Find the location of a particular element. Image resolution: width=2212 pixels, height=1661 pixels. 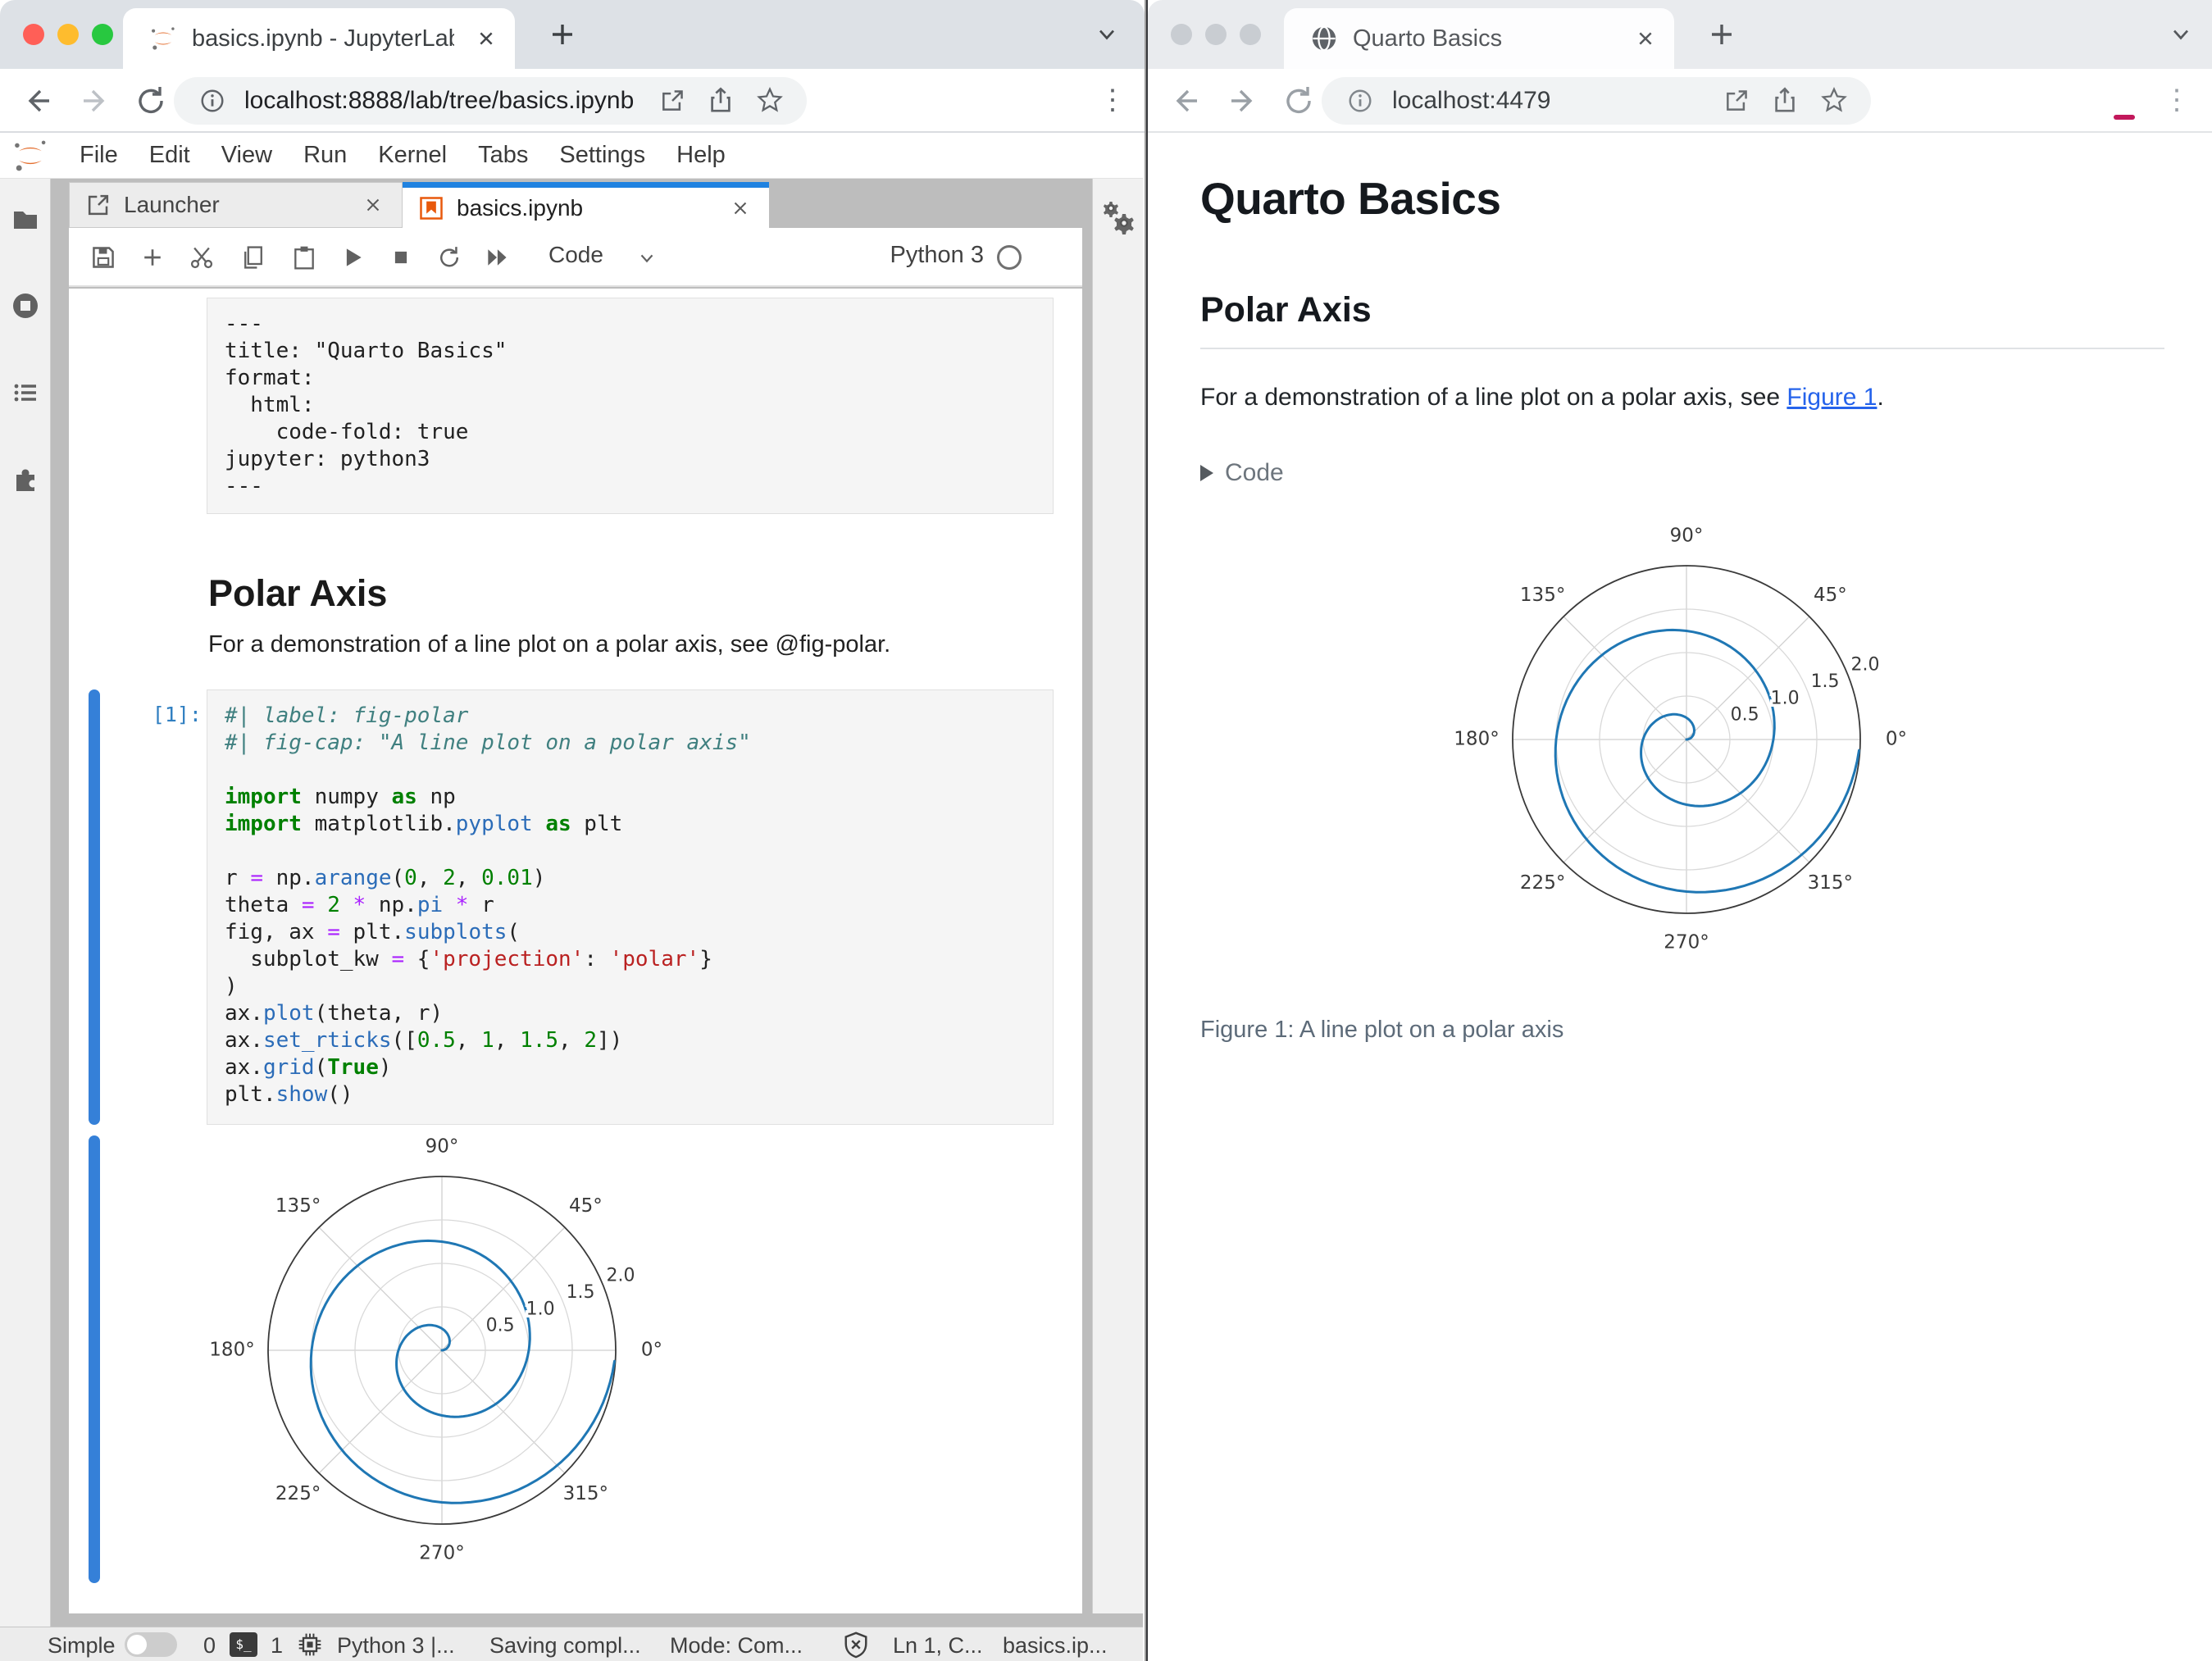

kernel-status-icon is located at coordinates (1010, 257).